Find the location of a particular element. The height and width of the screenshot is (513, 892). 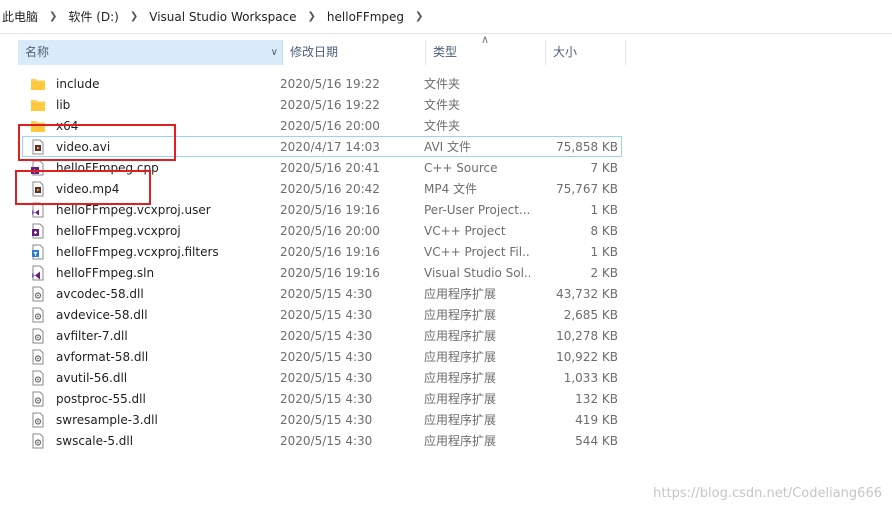

file-name: video.mp4 is located at coordinates (88, 188).